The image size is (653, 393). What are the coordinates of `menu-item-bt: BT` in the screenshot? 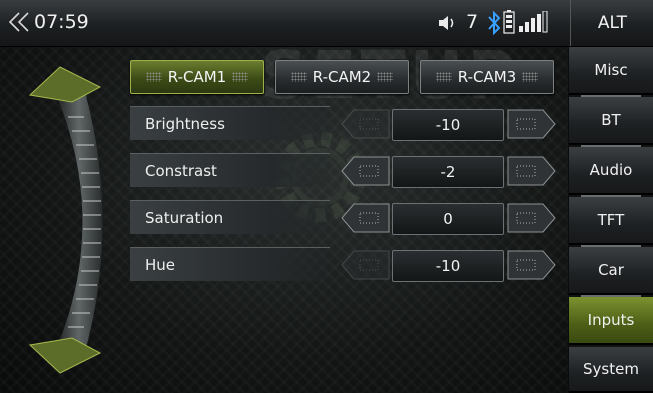 It's located at (611, 121).